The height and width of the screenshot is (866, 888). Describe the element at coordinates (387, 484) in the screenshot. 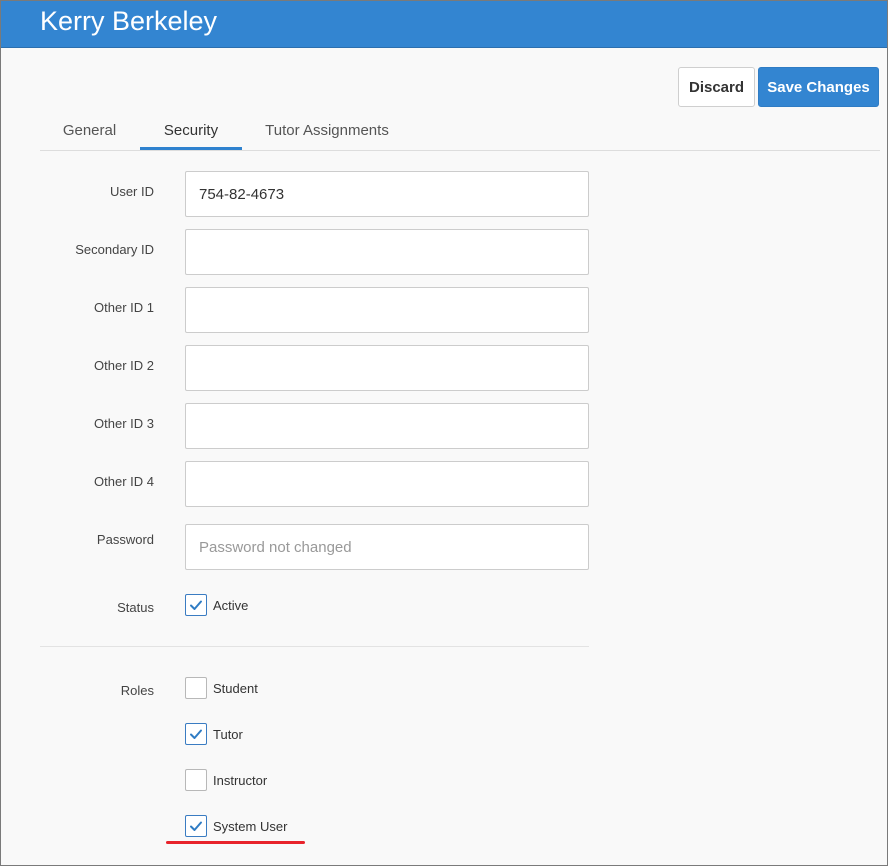

I see `other-id-4-field` at that location.